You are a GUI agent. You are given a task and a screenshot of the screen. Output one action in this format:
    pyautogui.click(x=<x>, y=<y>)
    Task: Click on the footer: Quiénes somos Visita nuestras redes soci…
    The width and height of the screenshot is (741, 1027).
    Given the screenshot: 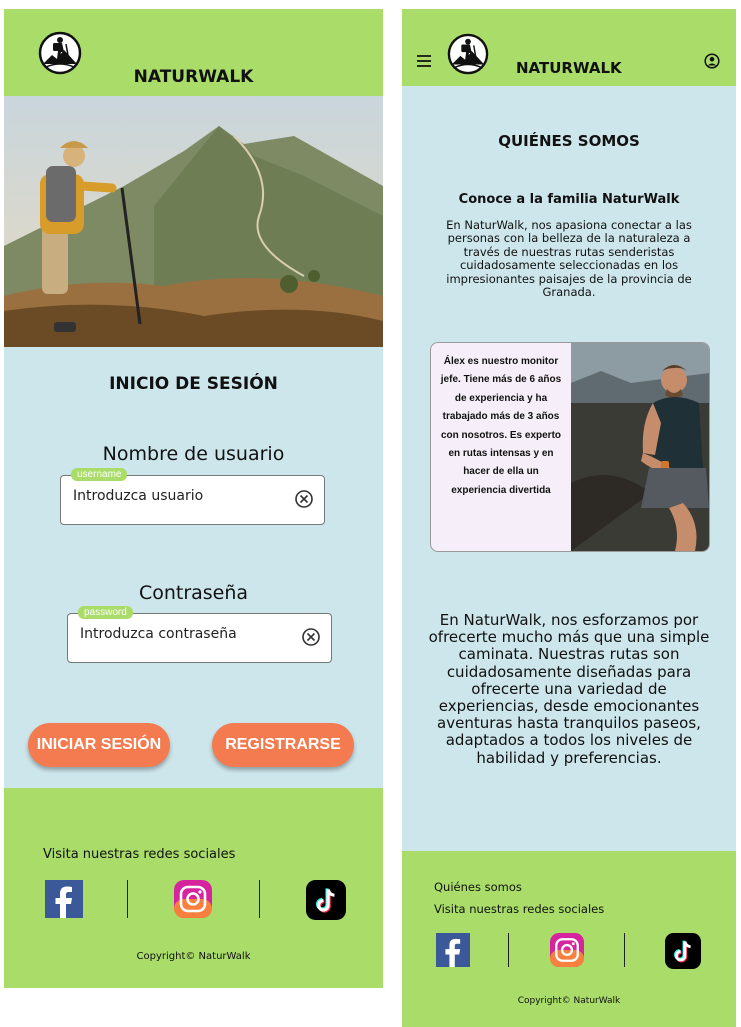 What is the action you would take?
    pyautogui.click(x=569, y=939)
    